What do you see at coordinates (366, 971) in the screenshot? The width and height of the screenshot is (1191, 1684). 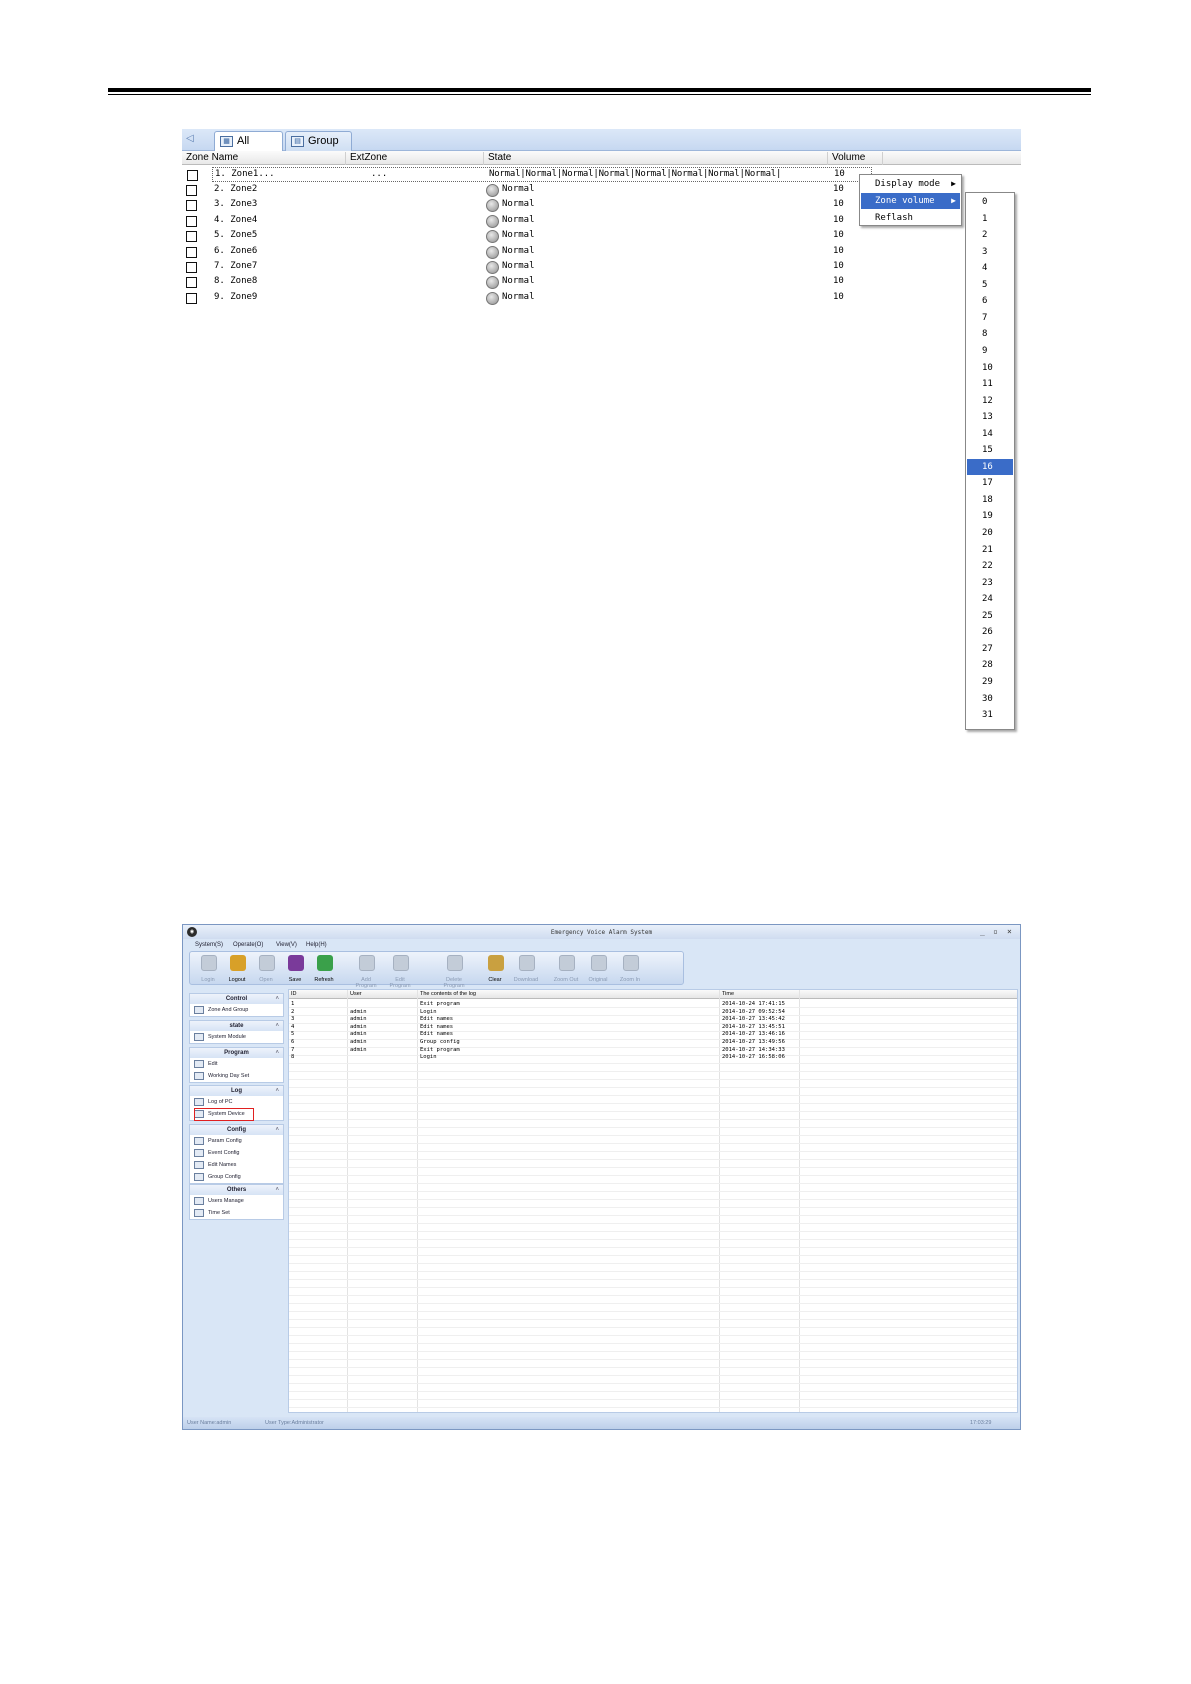 I see `toolbar-button-add-program: Add Program` at bounding box center [366, 971].